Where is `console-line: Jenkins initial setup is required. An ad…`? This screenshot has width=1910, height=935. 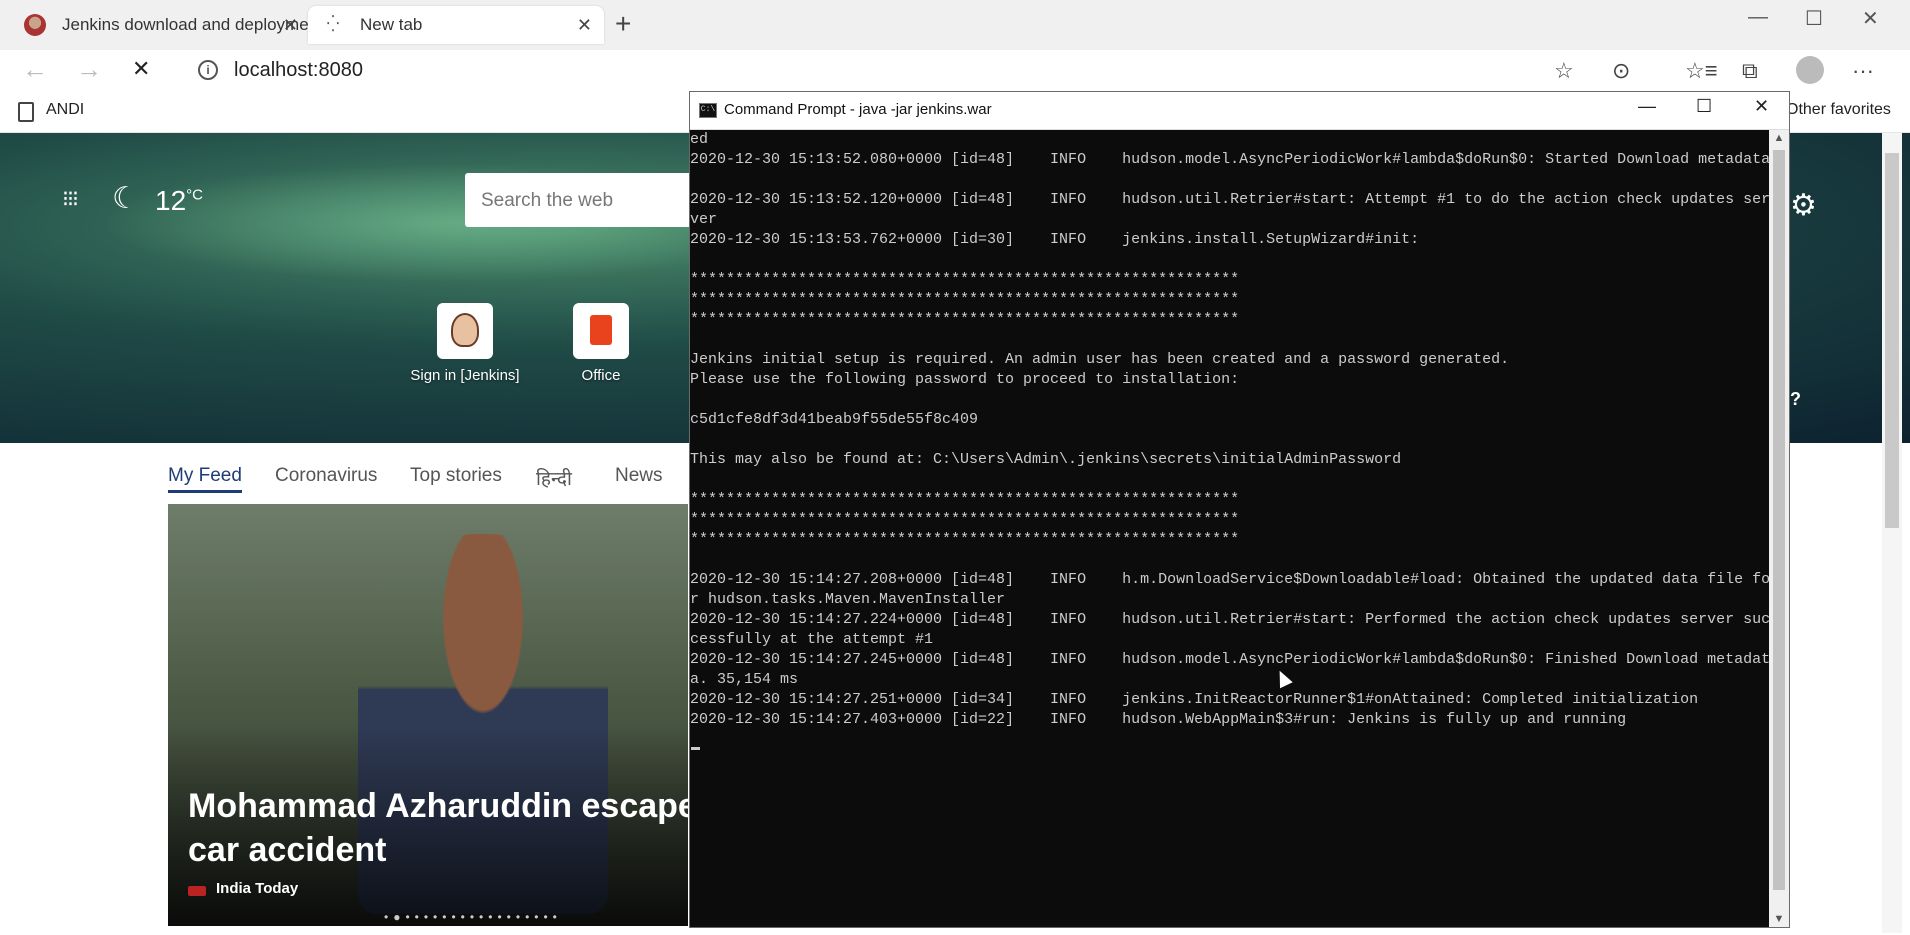
console-line: Jenkins initial setup is required. An ad… is located at coordinates (1100, 359).